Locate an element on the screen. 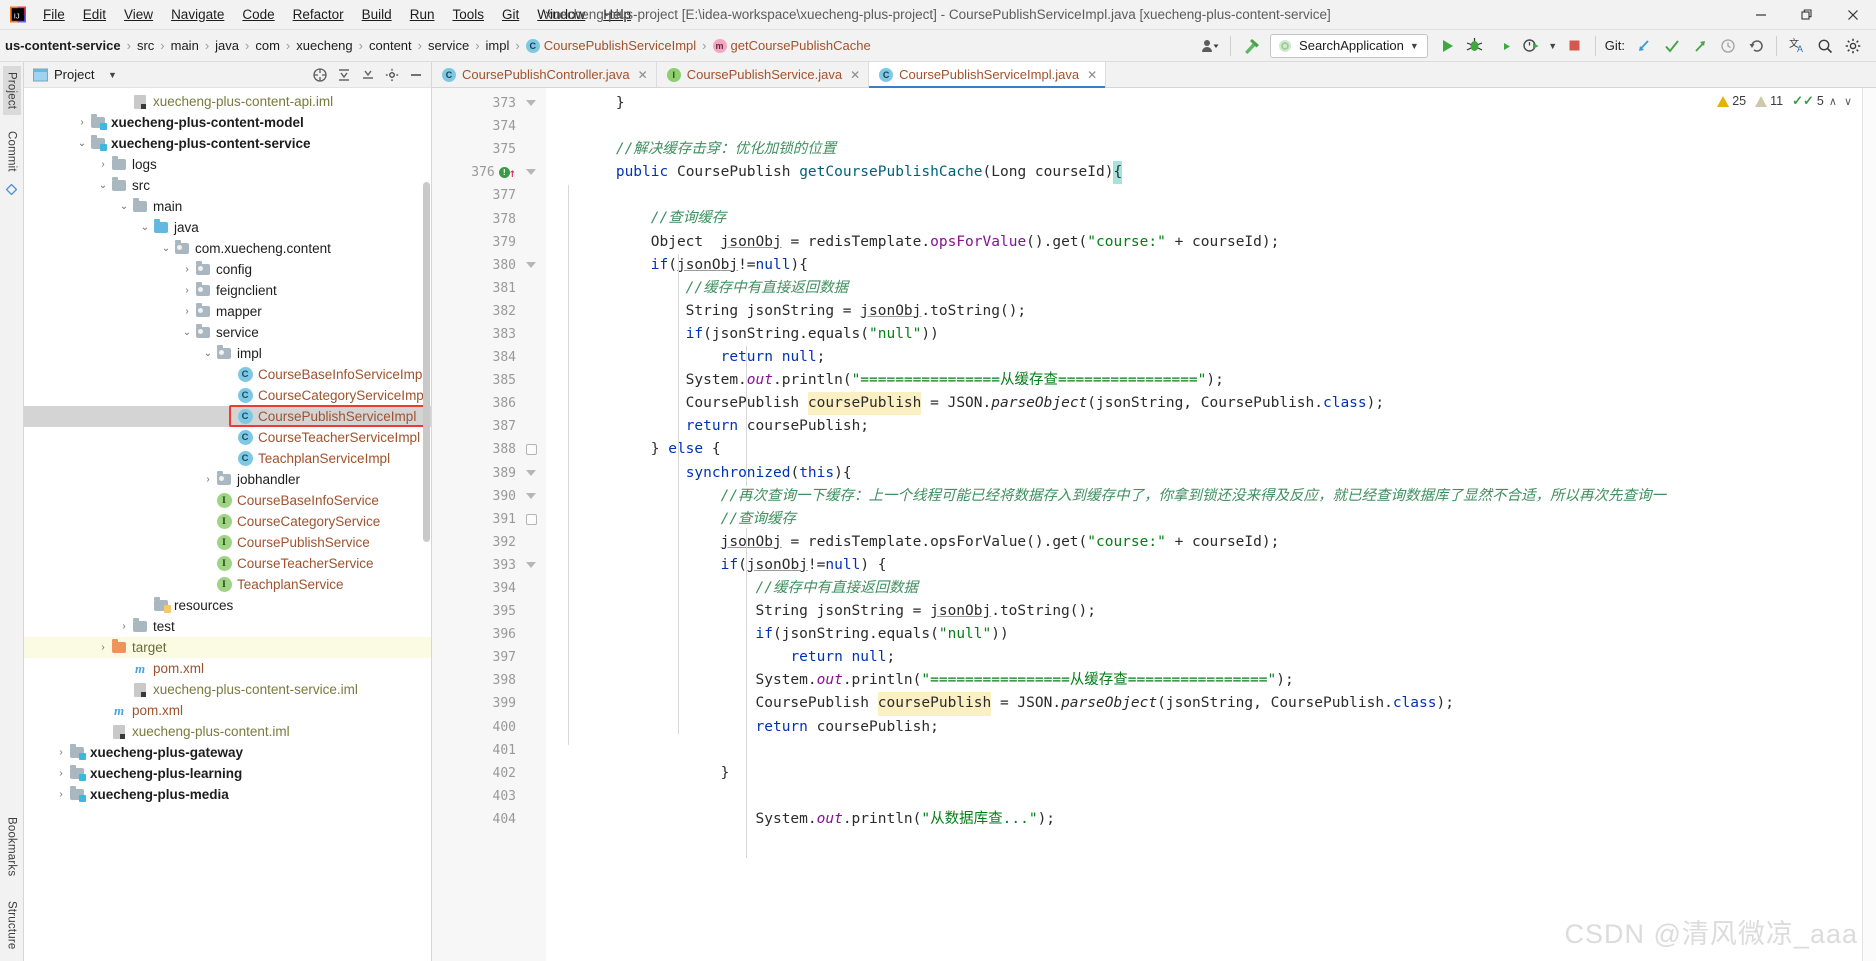 The image size is (1876, 961). tree-node: ⌄ com.xuecheng.content is located at coordinates (227, 248).